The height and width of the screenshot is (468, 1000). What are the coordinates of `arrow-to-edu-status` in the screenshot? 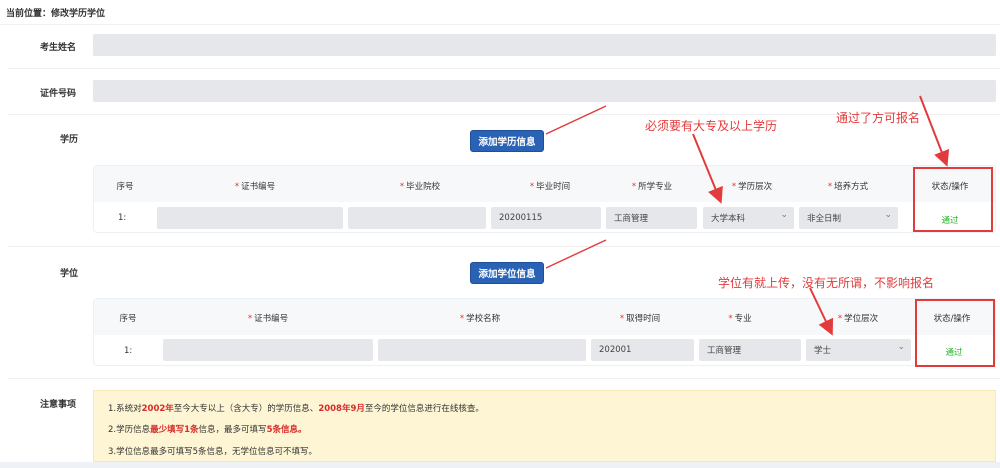 It's located at (934, 131).